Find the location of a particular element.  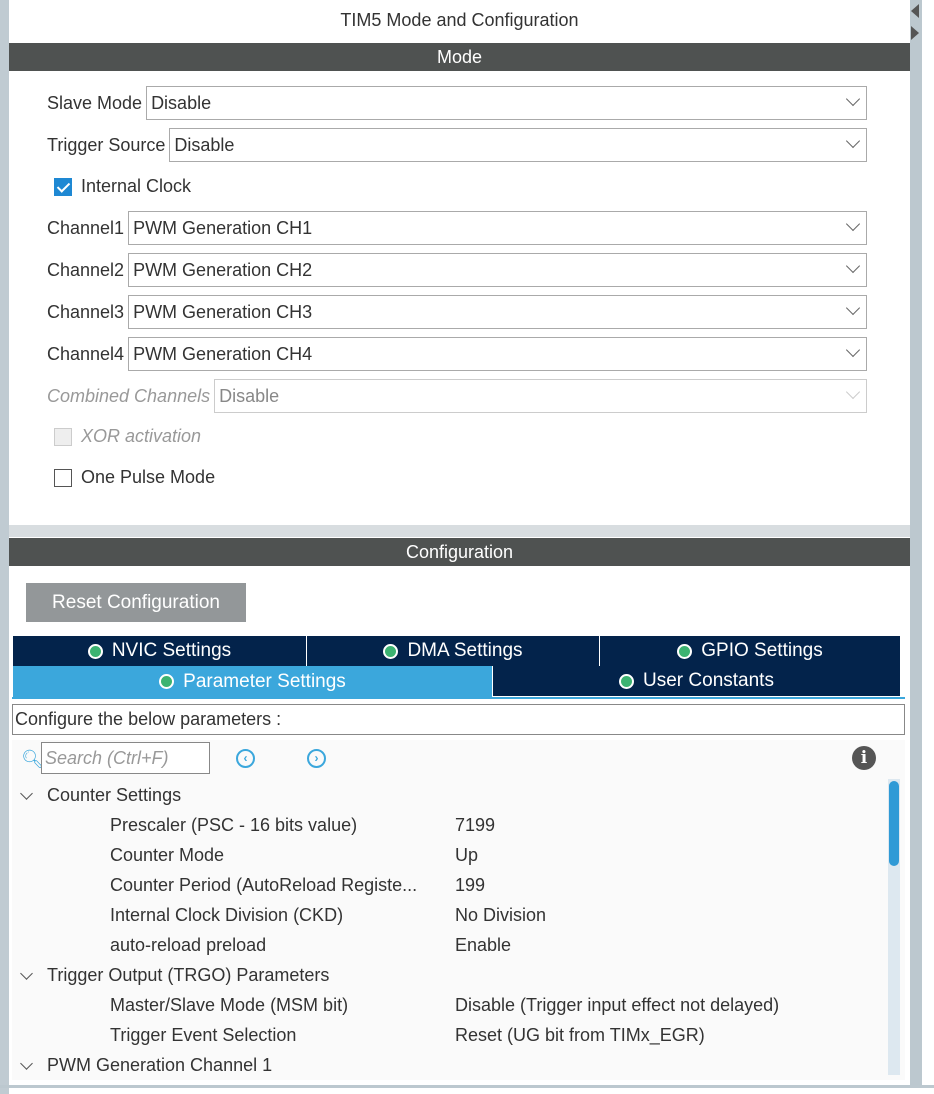

group-pwm-channel-1: PWM Generation Channel 1 is located at coordinates (146, 1065).